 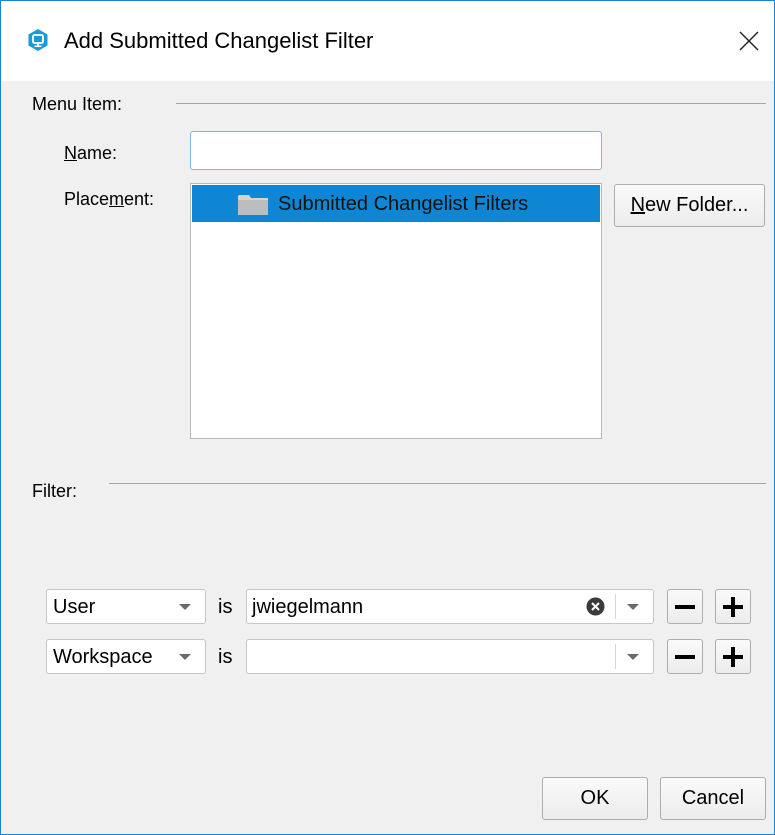 What do you see at coordinates (54, 491) in the screenshot?
I see `filter-section-label: Filter:` at bounding box center [54, 491].